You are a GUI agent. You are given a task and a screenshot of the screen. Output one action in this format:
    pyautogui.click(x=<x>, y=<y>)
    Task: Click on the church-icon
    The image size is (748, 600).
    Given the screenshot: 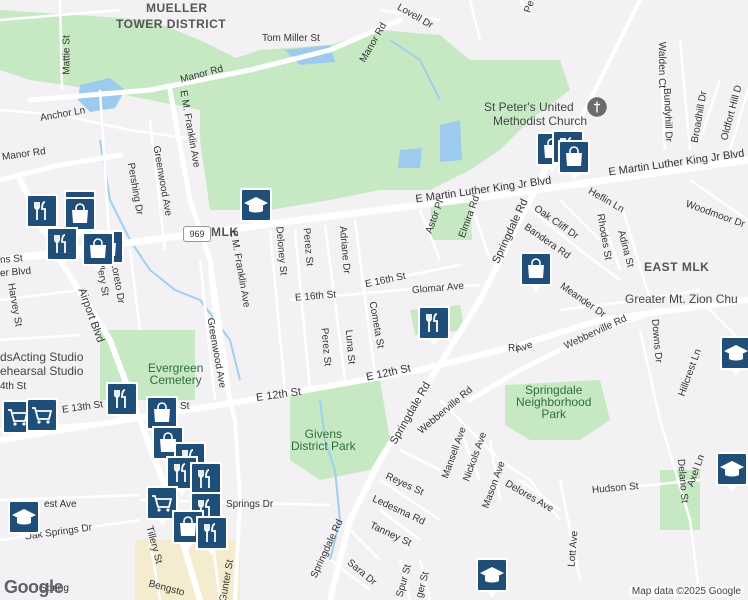 What is the action you would take?
    pyautogui.click(x=597, y=107)
    